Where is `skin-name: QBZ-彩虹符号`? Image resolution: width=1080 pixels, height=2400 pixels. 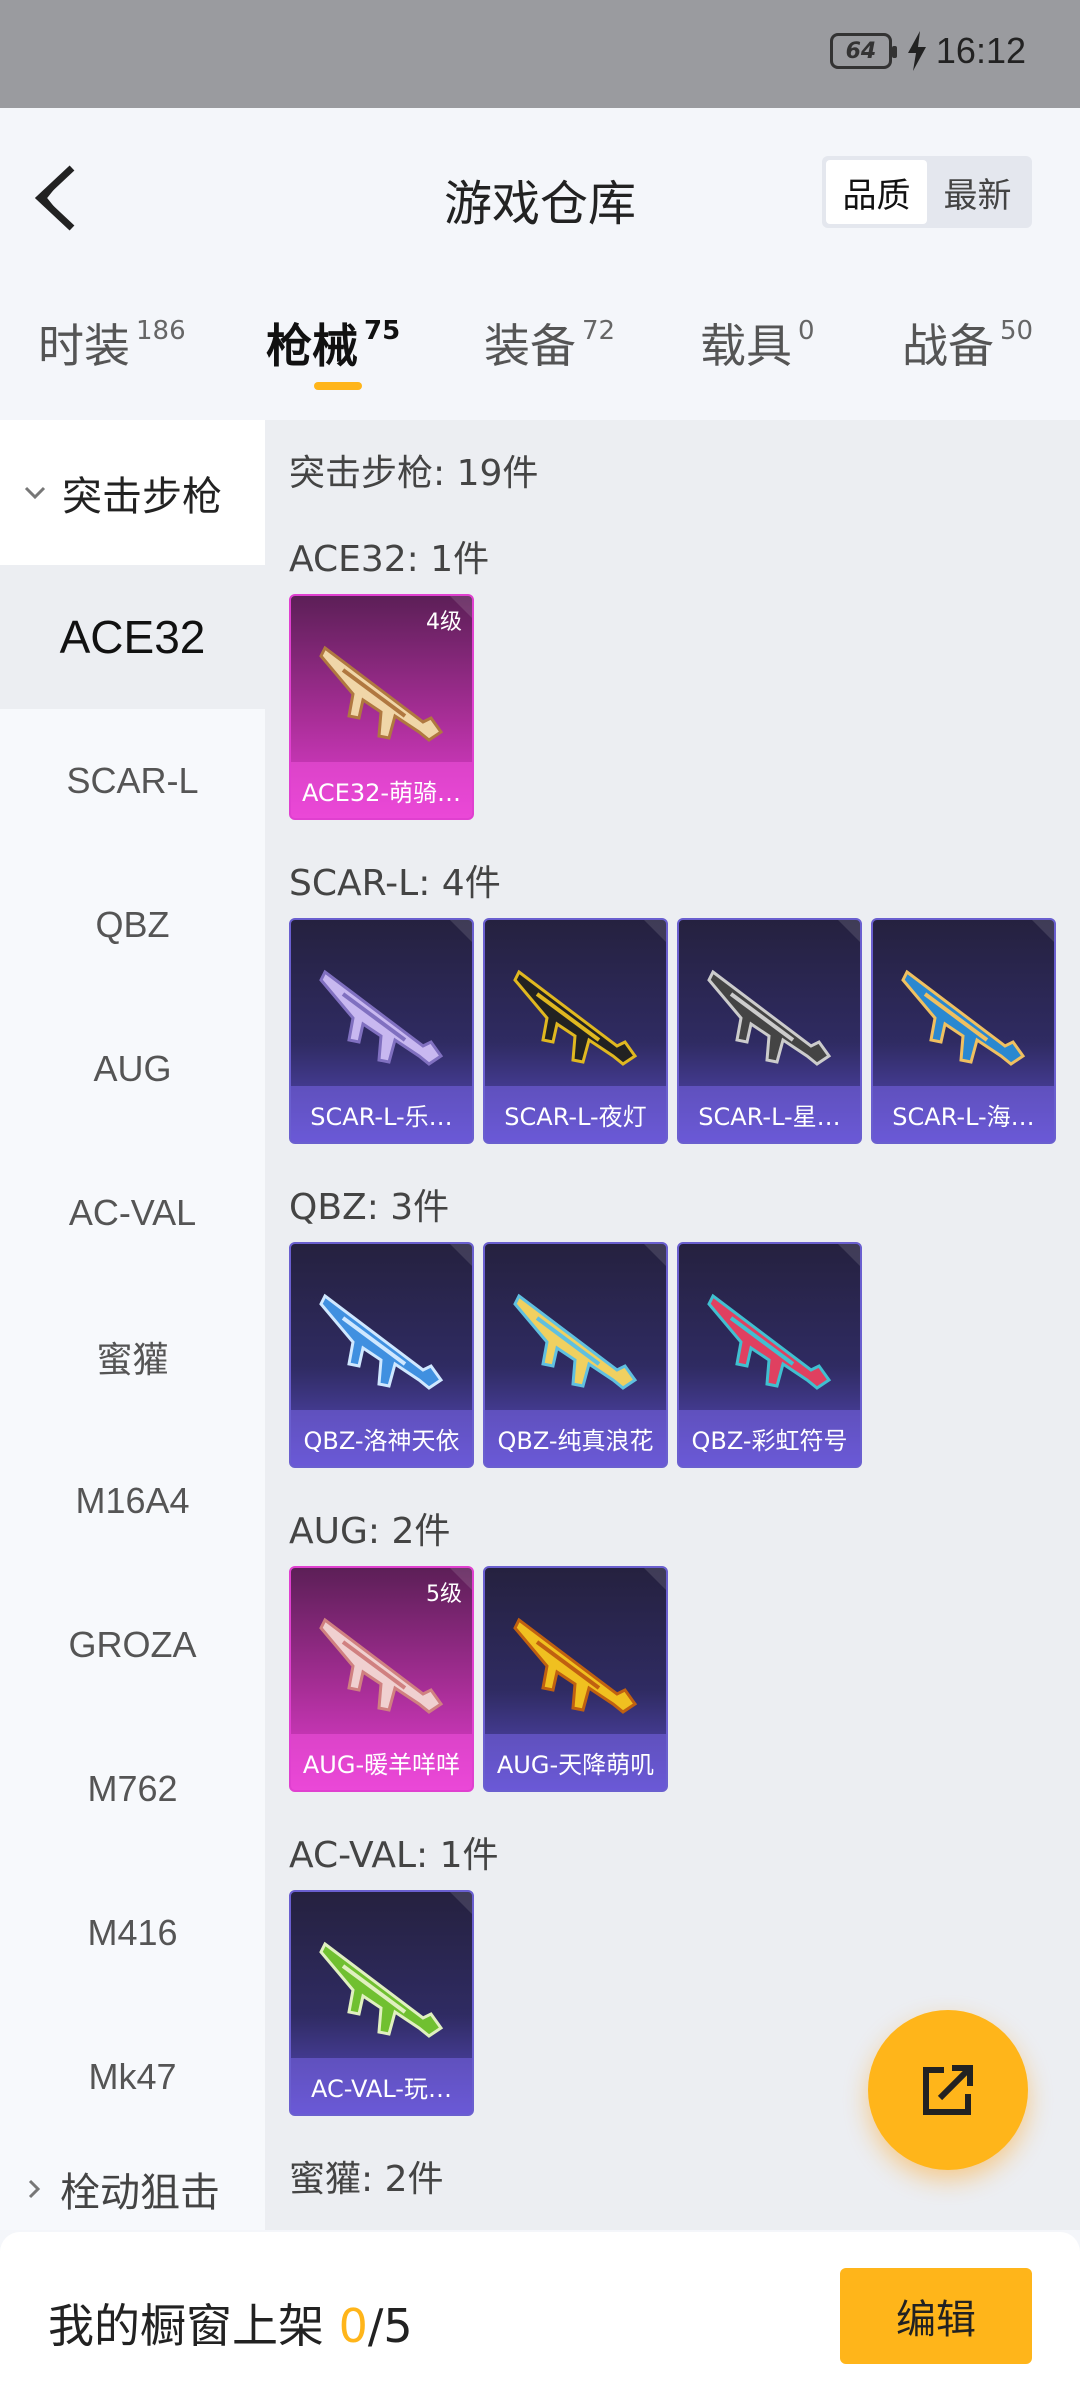 skin-name: QBZ-彩虹符号 is located at coordinates (769, 1438).